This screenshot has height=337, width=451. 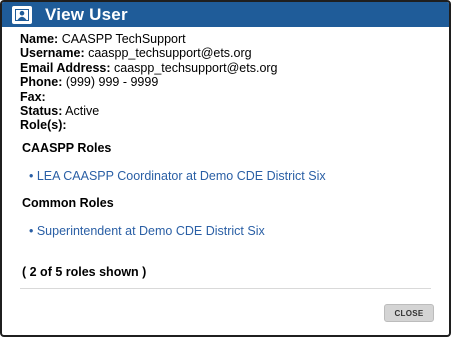 I want to click on email-label: Email Address:, so click(x=65, y=67).